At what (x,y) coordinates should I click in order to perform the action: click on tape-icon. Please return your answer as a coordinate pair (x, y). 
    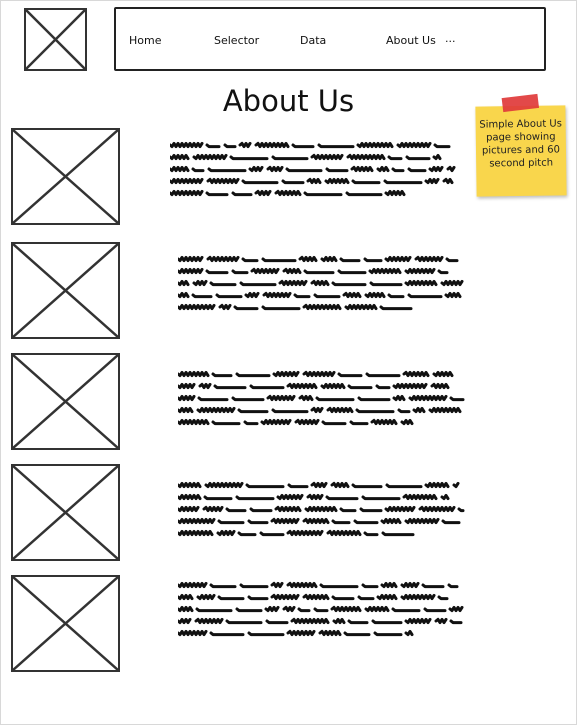
    Looking at the image, I should click on (520, 103).